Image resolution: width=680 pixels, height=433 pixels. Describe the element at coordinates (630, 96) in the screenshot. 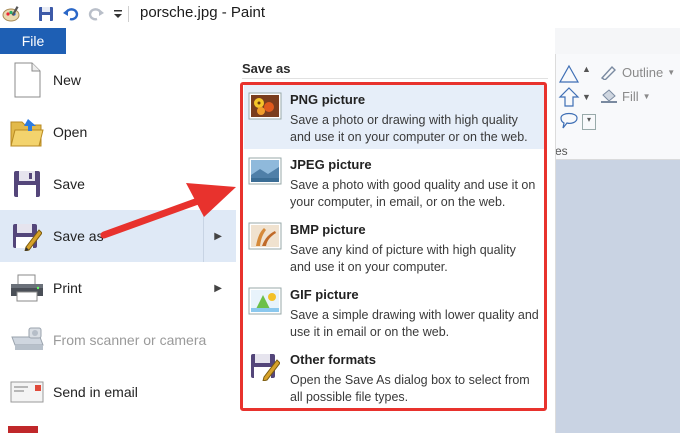

I see `fill-label: Fill` at that location.